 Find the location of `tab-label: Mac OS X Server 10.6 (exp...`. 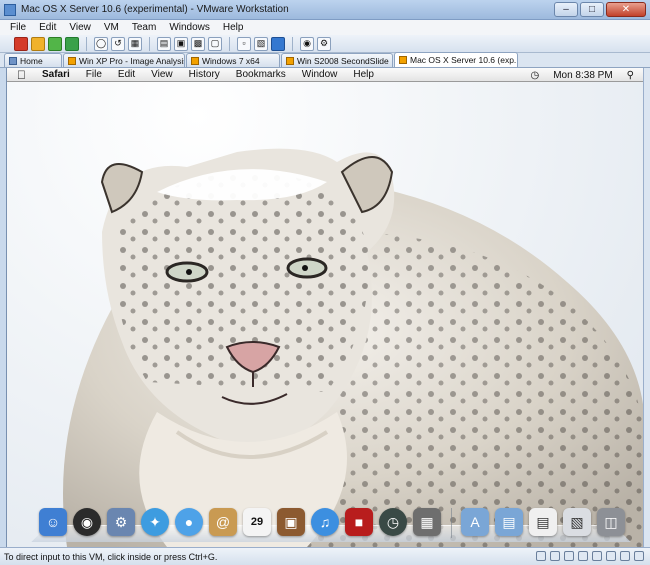

tab-label: Mac OS X Server 10.6 (exp... is located at coordinates (464, 60).